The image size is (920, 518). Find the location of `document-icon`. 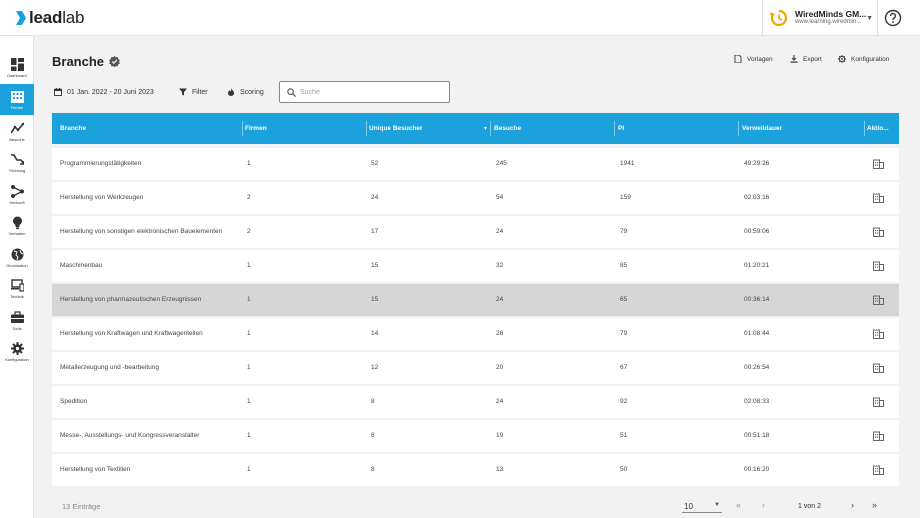

document-icon is located at coordinates (738, 59).